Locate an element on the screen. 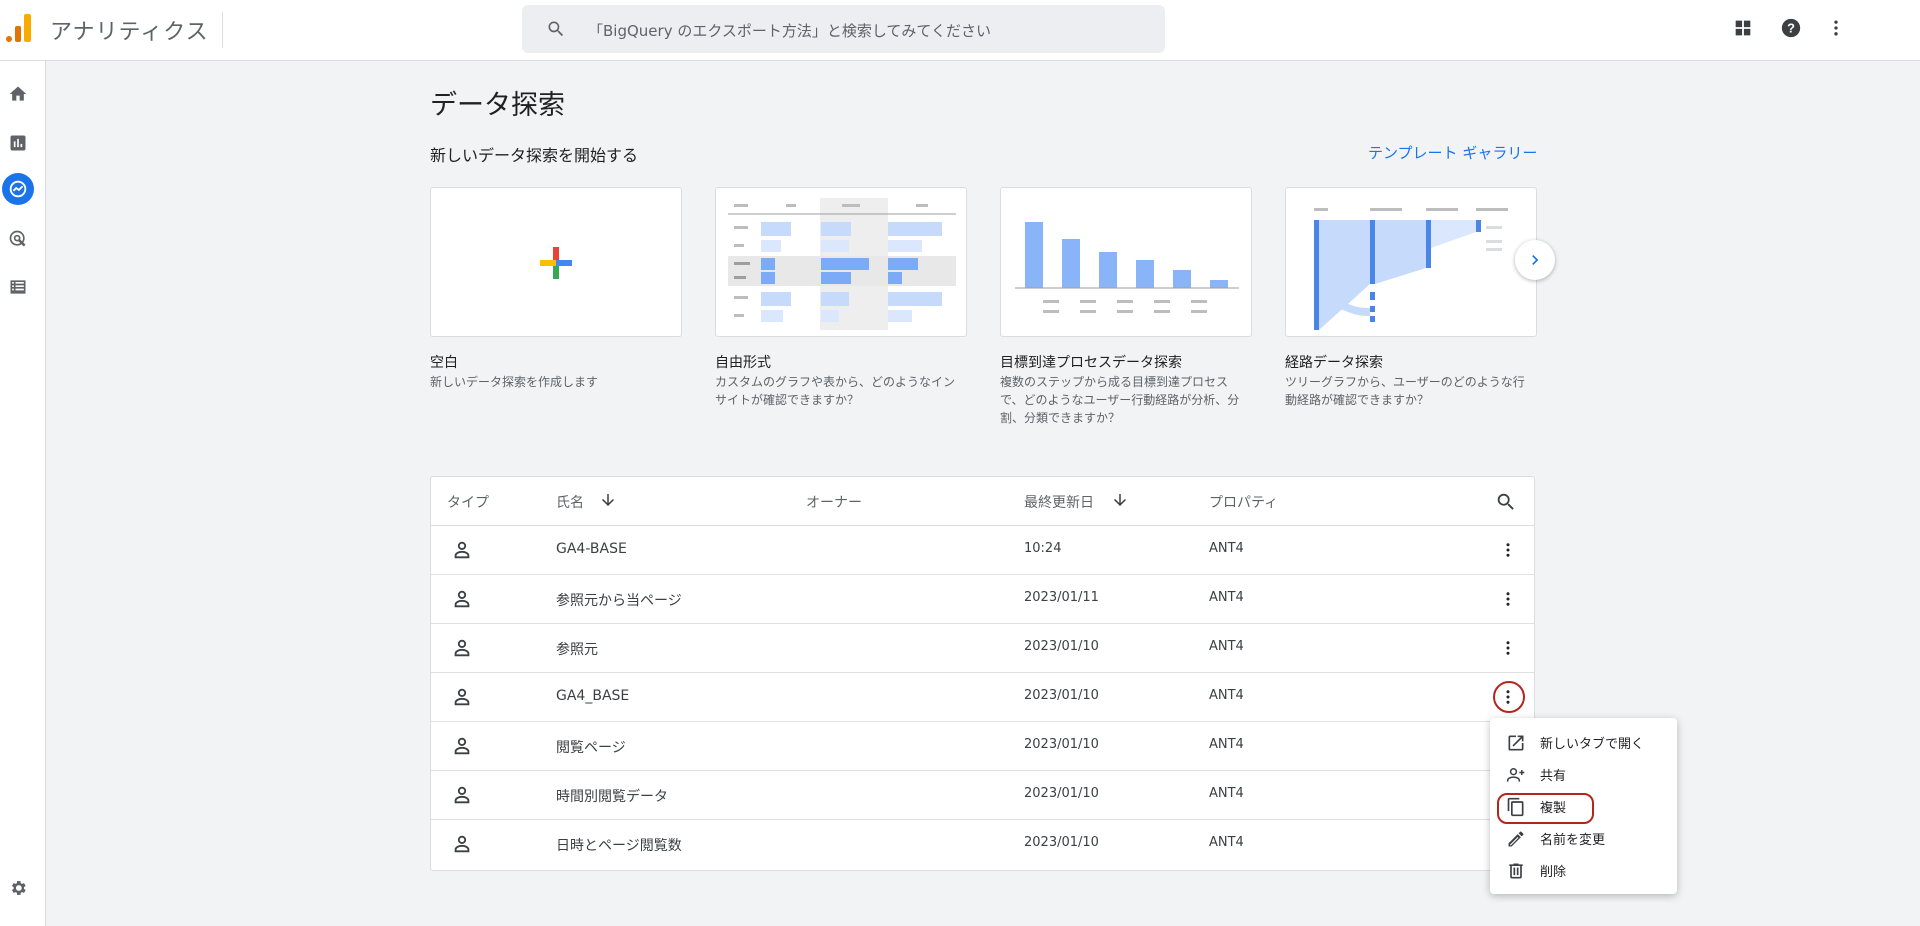 The image size is (1920, 926). menu-item-rename: 名前を変更 is located at coordinates (1583, 838).